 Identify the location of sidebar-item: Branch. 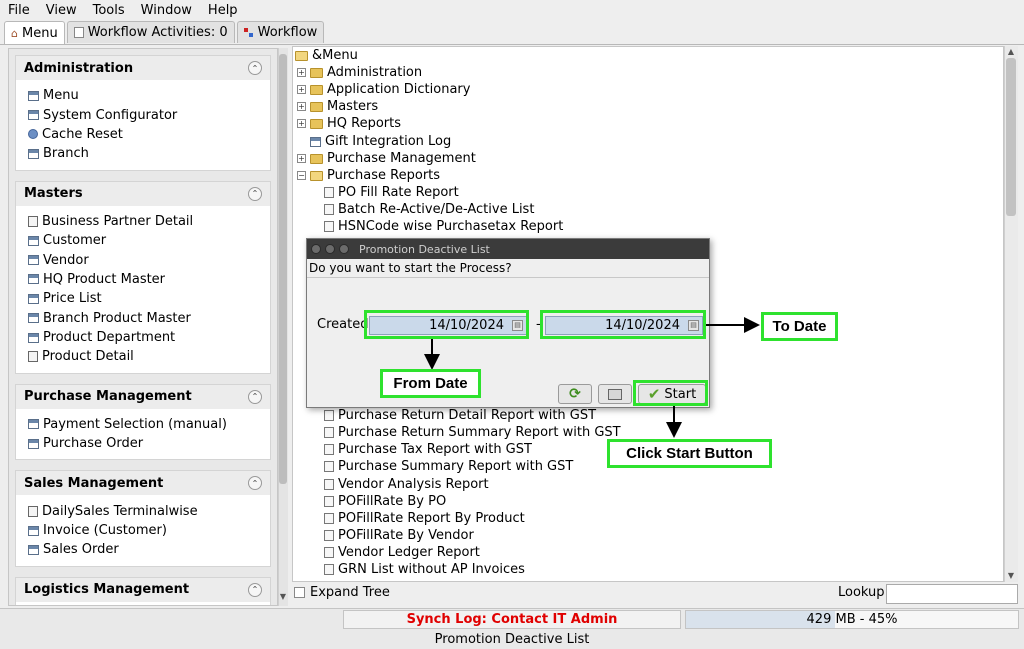
(149, 153).